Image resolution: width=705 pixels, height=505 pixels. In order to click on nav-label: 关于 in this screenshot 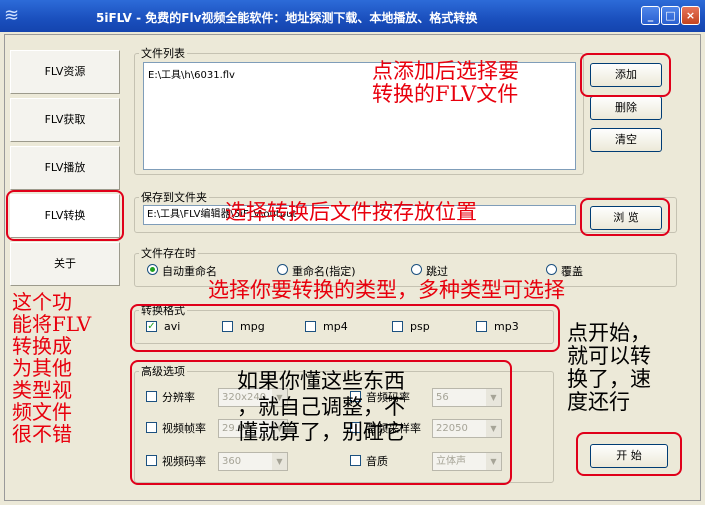, I will do `click(65, 263)`.